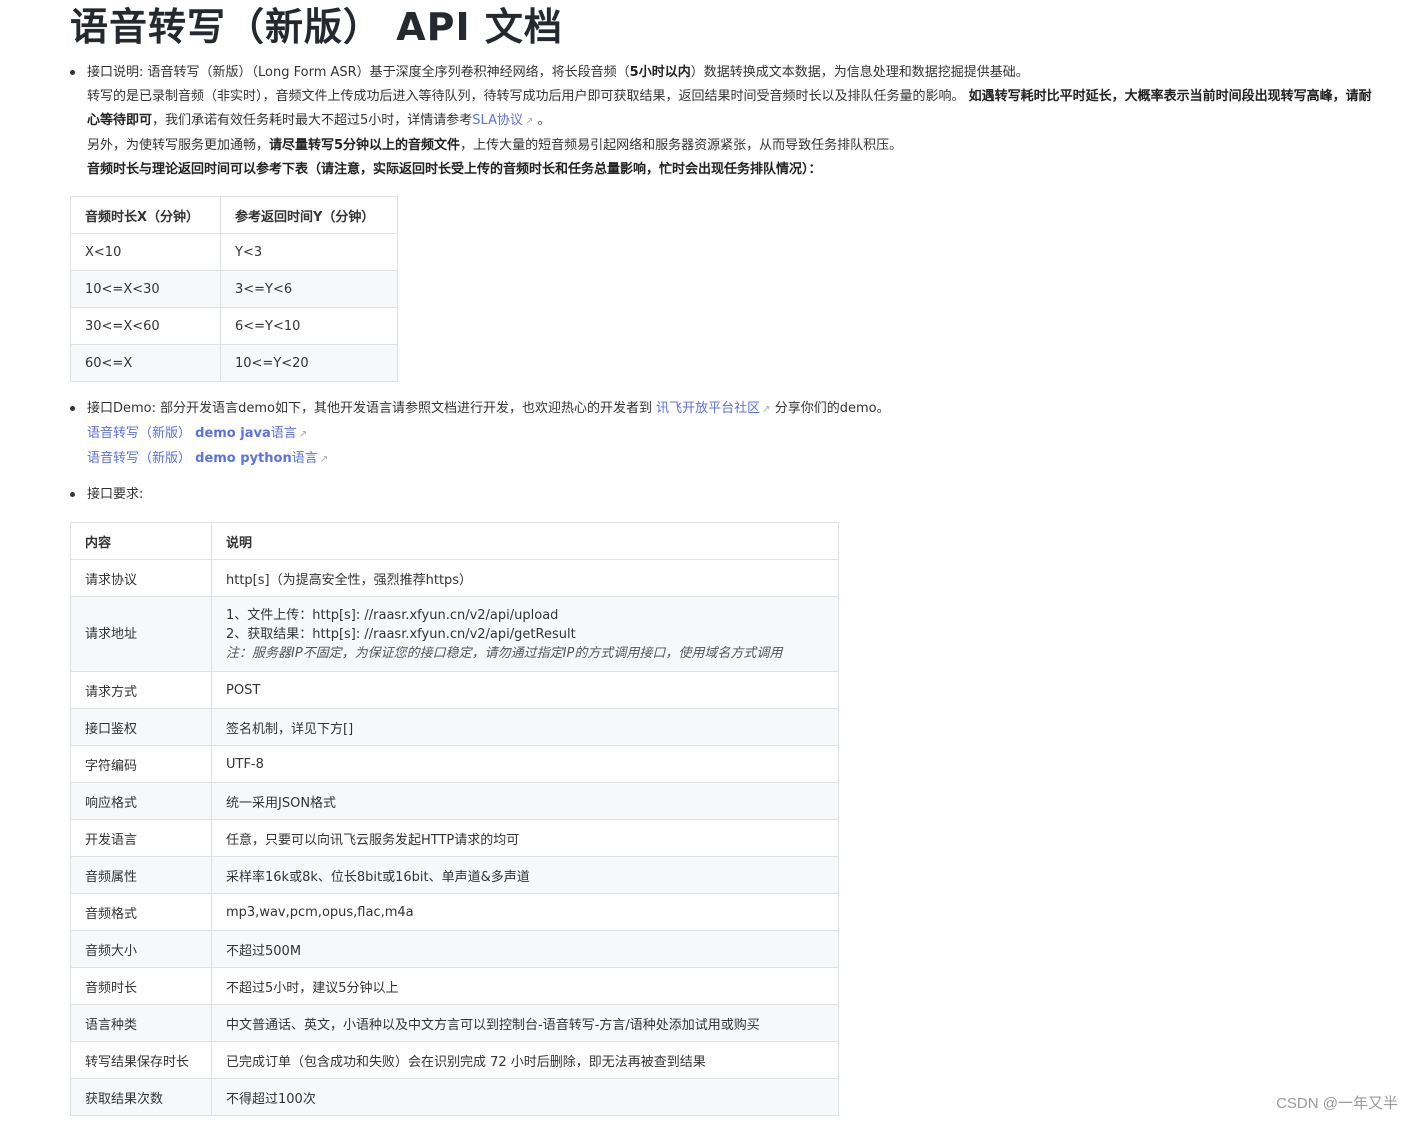 This screenshot has width=1414, height=1121. I want to click on table-header-cell: 说明, so click(525, 541).